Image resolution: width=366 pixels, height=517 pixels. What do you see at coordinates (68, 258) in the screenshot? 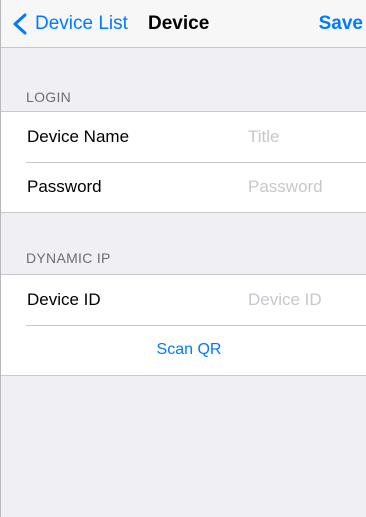
I see `dynamic-ip-section-header: DYNAMIC IP` at bounding box center [68, 258].